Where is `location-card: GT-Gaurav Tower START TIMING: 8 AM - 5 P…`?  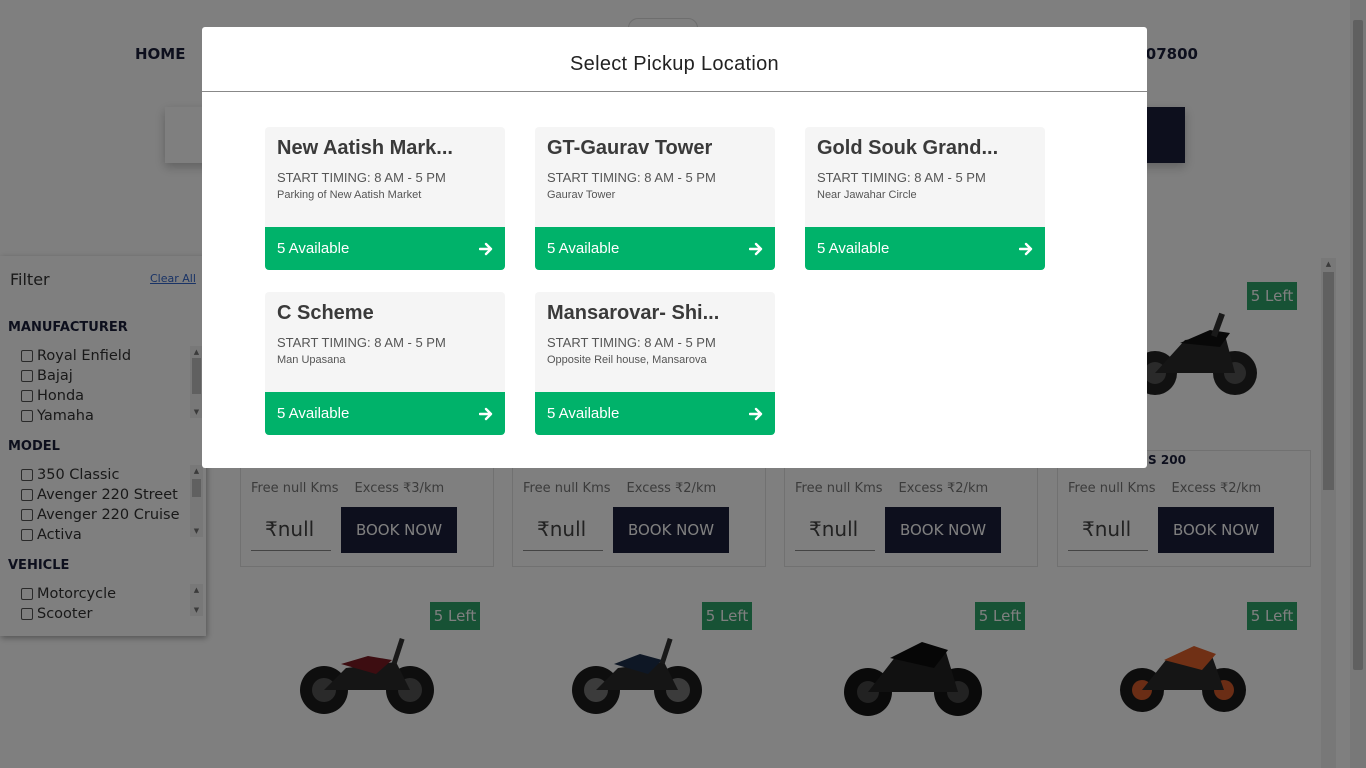 location-card: GT-Gaurav Tower START TIMING: 8 AM - 5 P… is located at coordinates (655, 198).